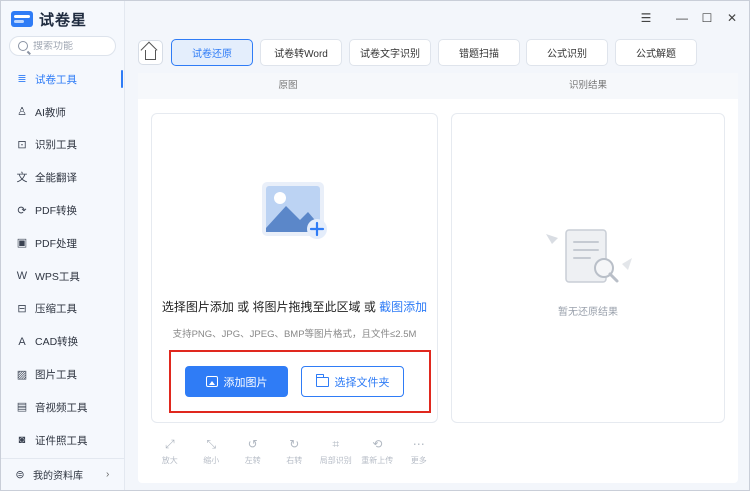 The image size is (750, 491). What do you see at coordinates (211, 460) in the screenshot?
I see `tool-label: 缩小` at bounding box center [211, 460].